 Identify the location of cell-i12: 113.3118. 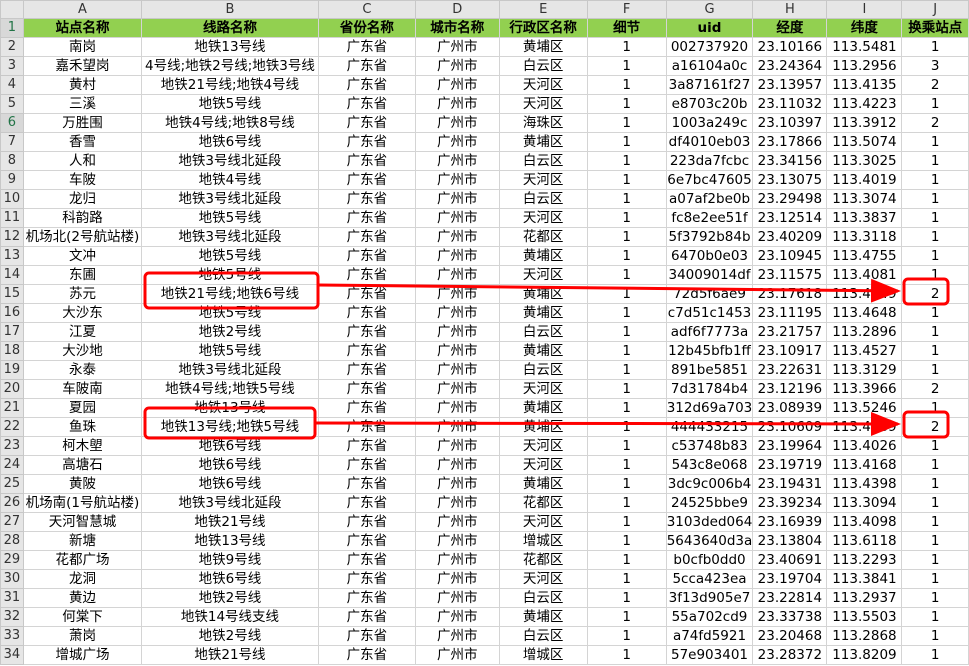
(864, 237).